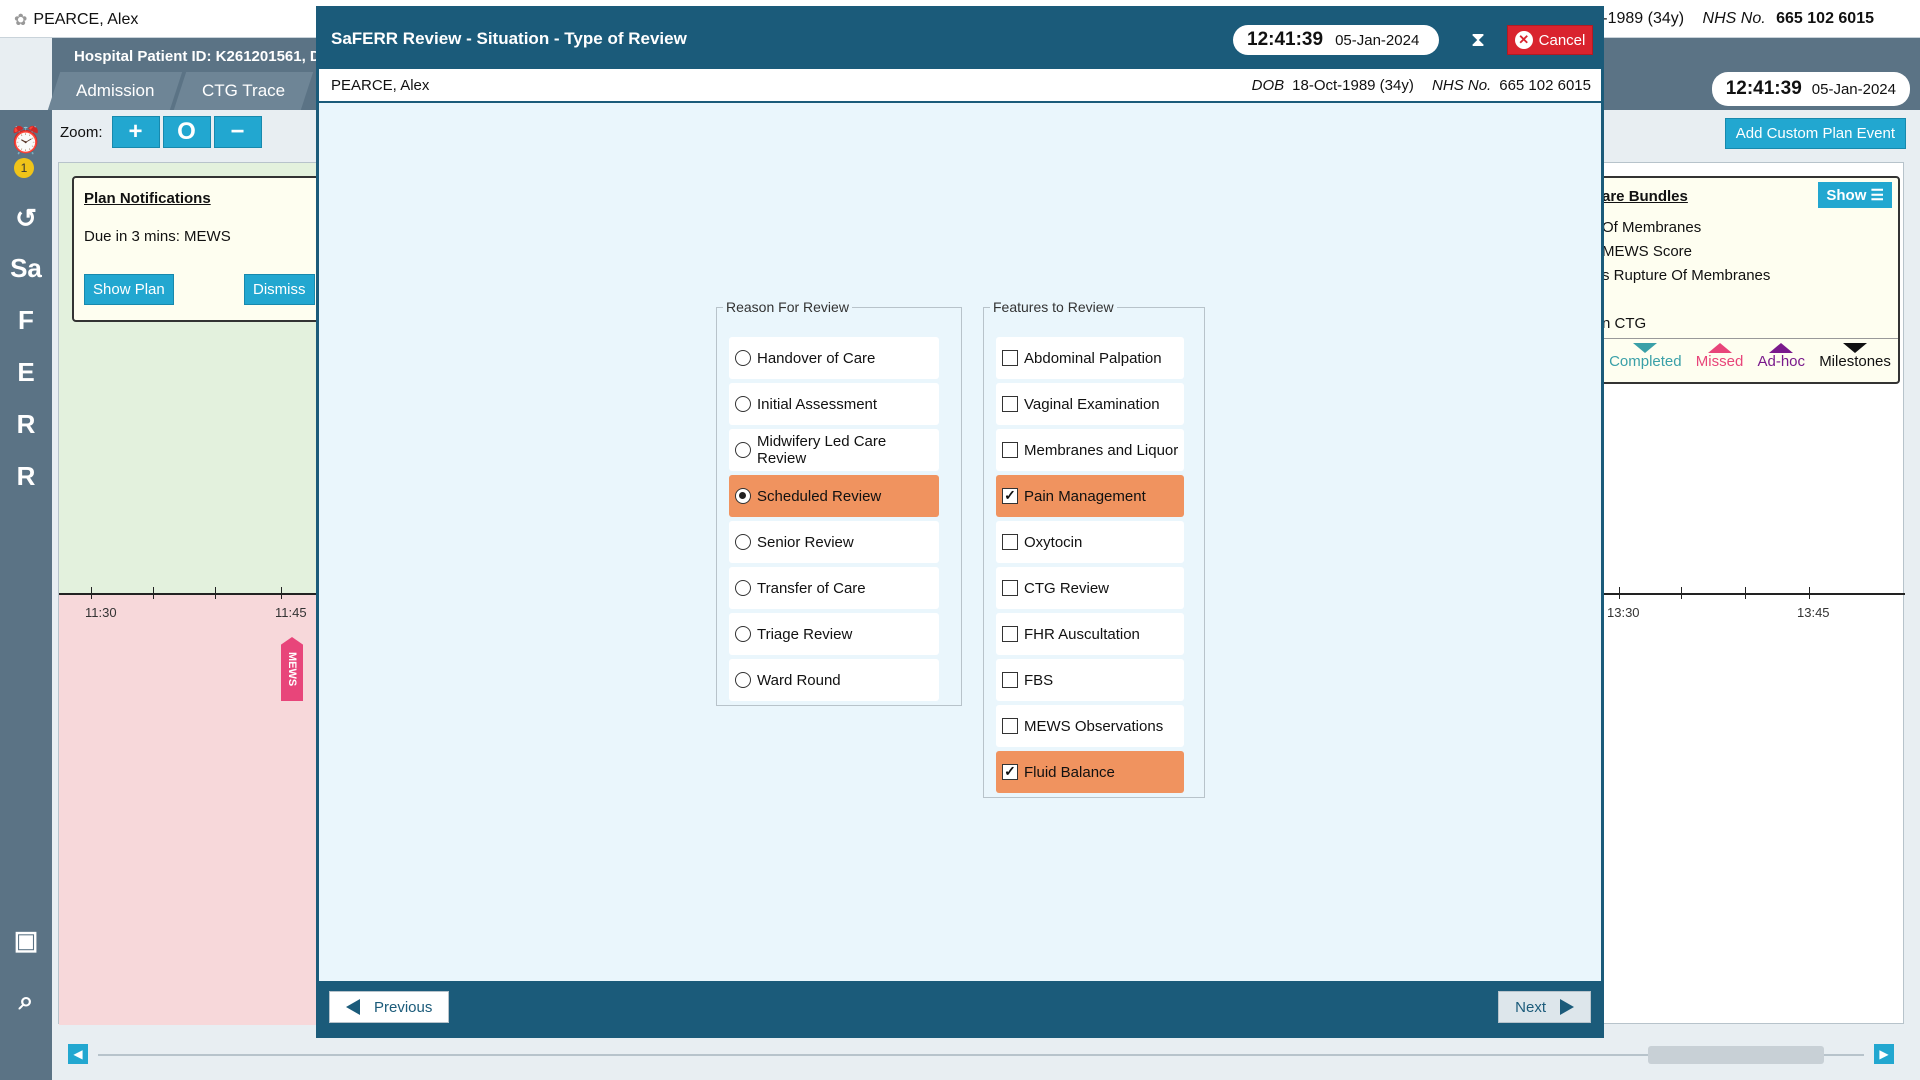 The height and width of the screenshot is (1080, 1920). Describe the element at coordinates (1550, 40) in the screenshot. I see `cancel-button: ✕ Cancel` at that location.